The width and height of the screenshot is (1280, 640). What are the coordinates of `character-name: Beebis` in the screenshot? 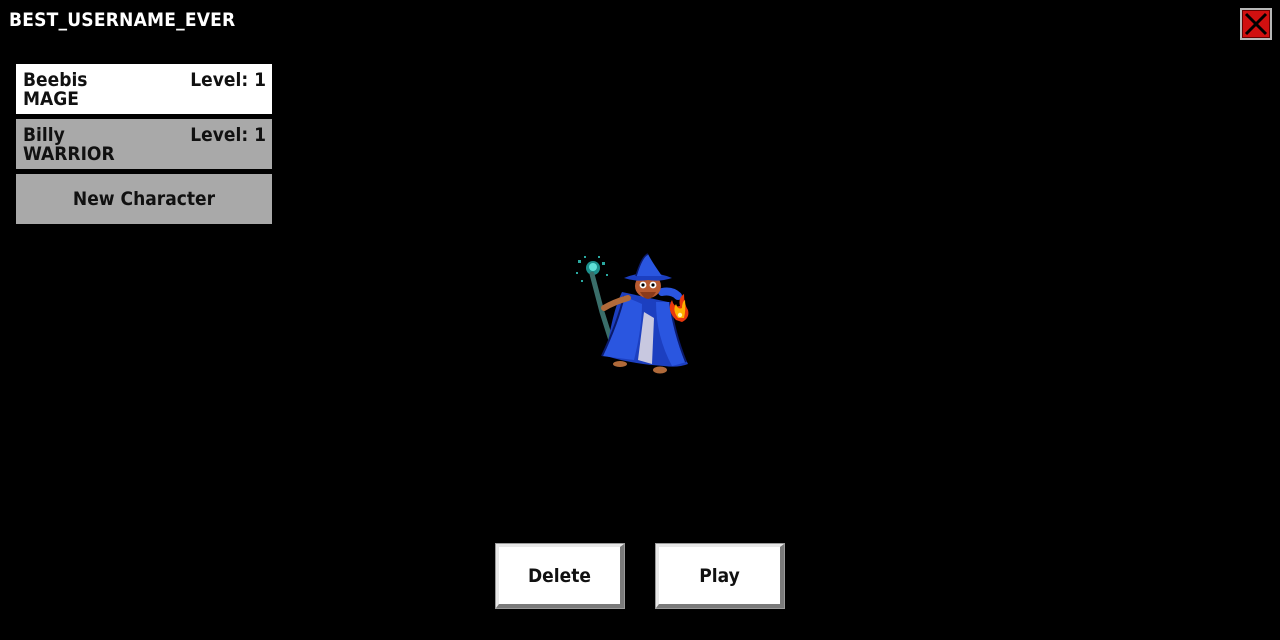 It's located at (55, 80).